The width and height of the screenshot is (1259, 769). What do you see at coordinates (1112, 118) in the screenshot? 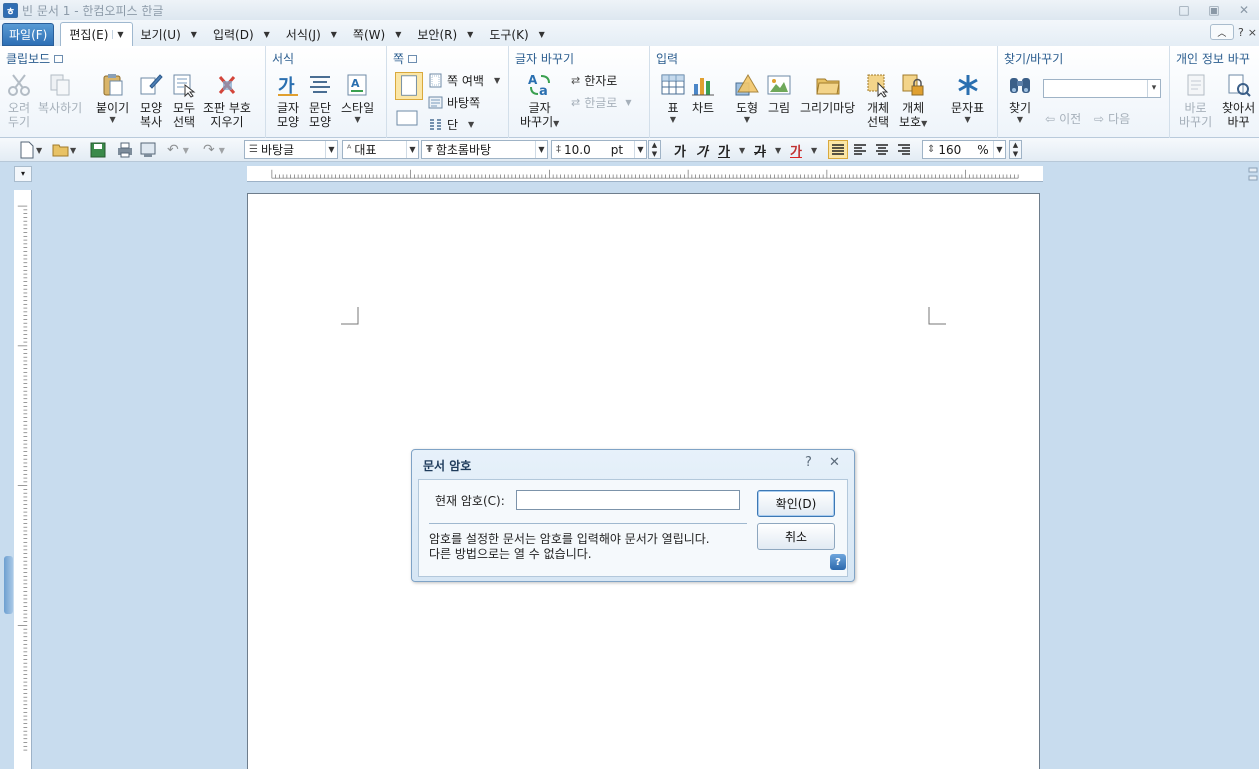
I see `find-next-button: ⇨ 다음` at bounding box center [1112, 118].